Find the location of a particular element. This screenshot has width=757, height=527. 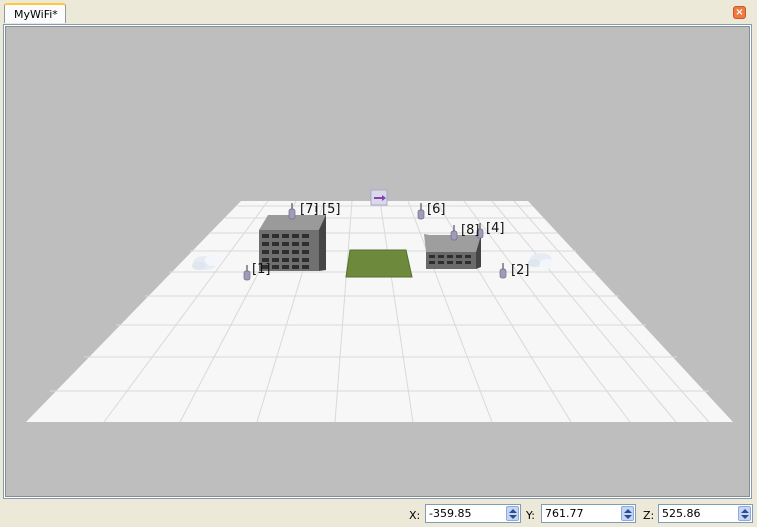

access-point-label: [4] is located at coordinates (495, 228).